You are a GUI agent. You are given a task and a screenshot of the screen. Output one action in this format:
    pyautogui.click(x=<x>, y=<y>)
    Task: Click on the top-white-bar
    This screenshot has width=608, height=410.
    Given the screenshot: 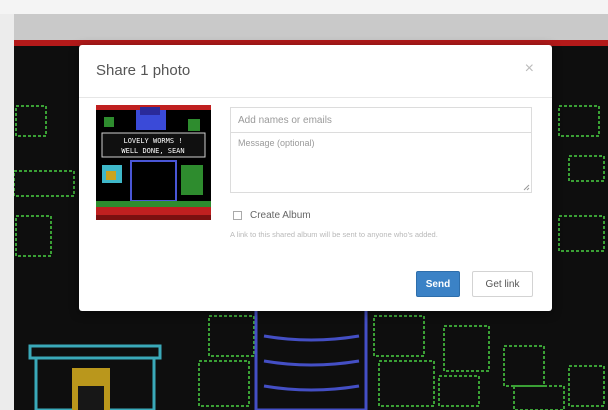 What is the action you would take?
    pyautogui.click(x=304, y=7)
    